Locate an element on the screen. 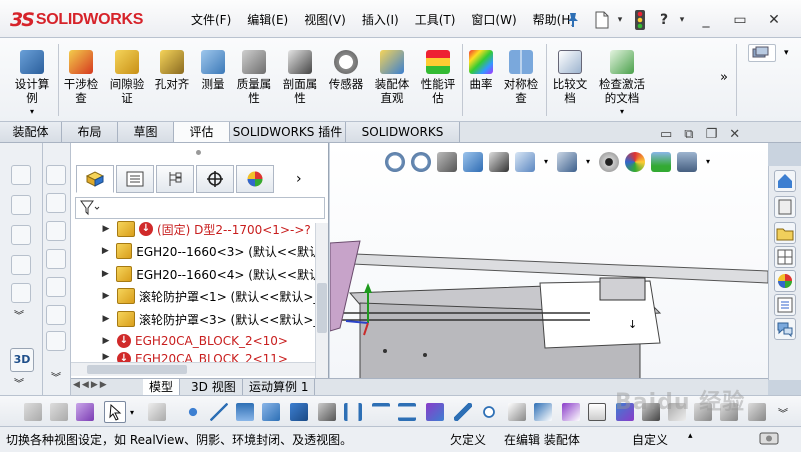  rebuild-traffic-light-icon is located at coordinates (640, 20).